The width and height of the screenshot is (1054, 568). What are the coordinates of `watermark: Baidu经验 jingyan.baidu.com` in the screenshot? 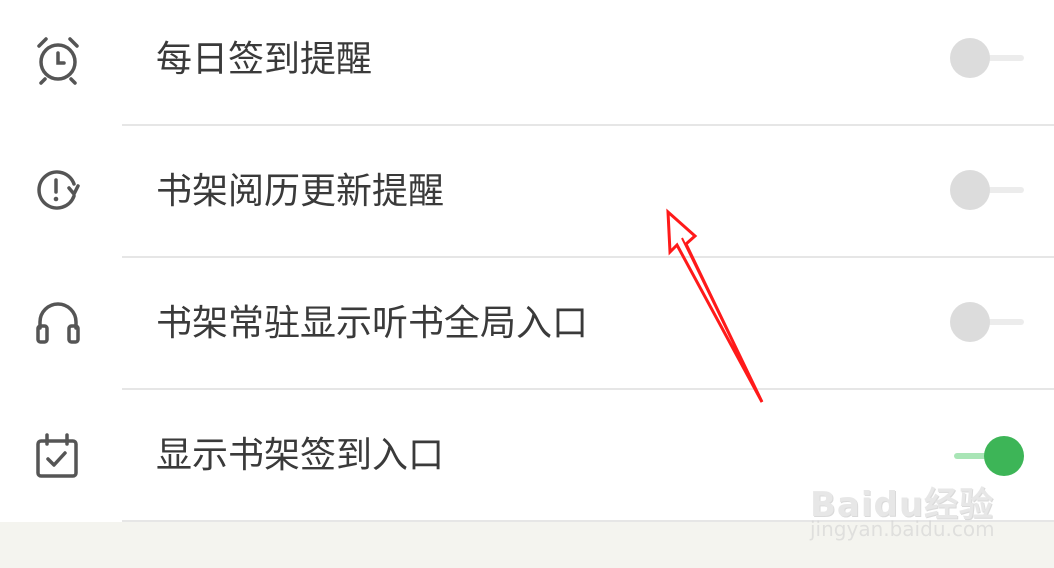 It's located at (910, 505).